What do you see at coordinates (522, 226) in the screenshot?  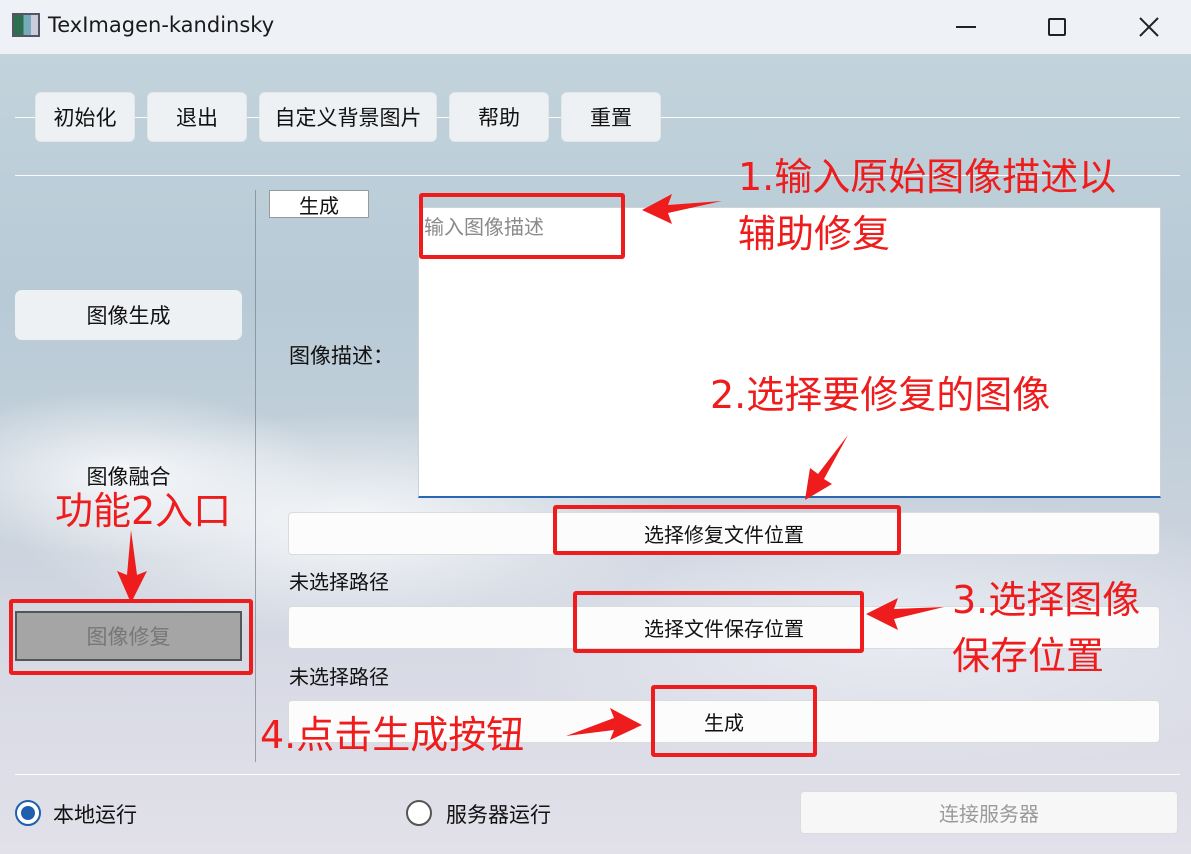 I see `annotation-box-description` at bounding box center [522, 226].